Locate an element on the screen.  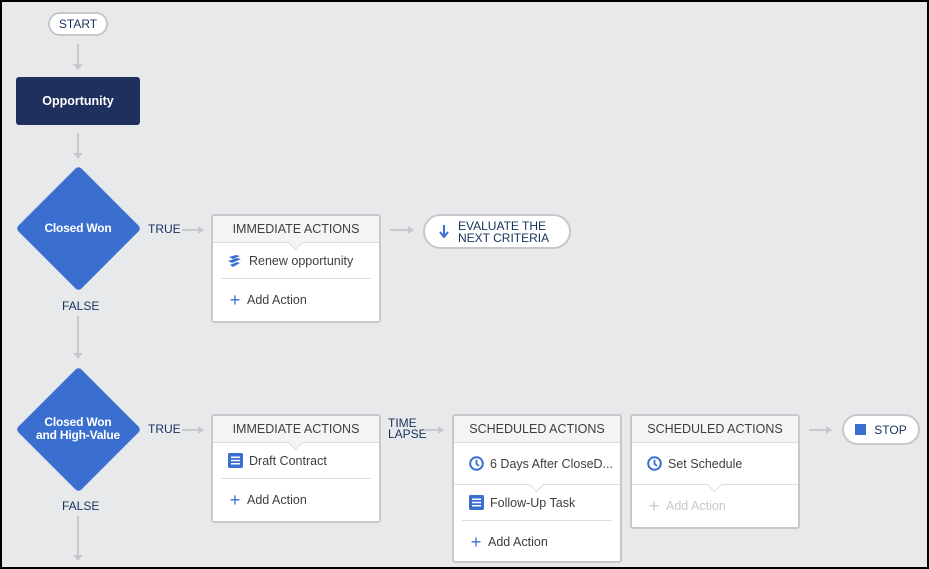
stop-icon is located at coordinates (861, 429).